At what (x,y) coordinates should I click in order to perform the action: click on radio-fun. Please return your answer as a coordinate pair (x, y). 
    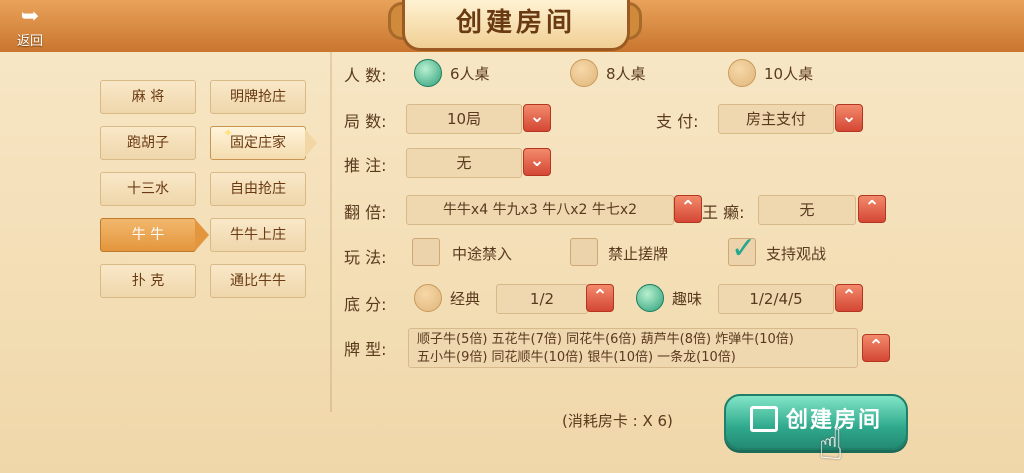
    Looking at the image, I should click on (650, 298).